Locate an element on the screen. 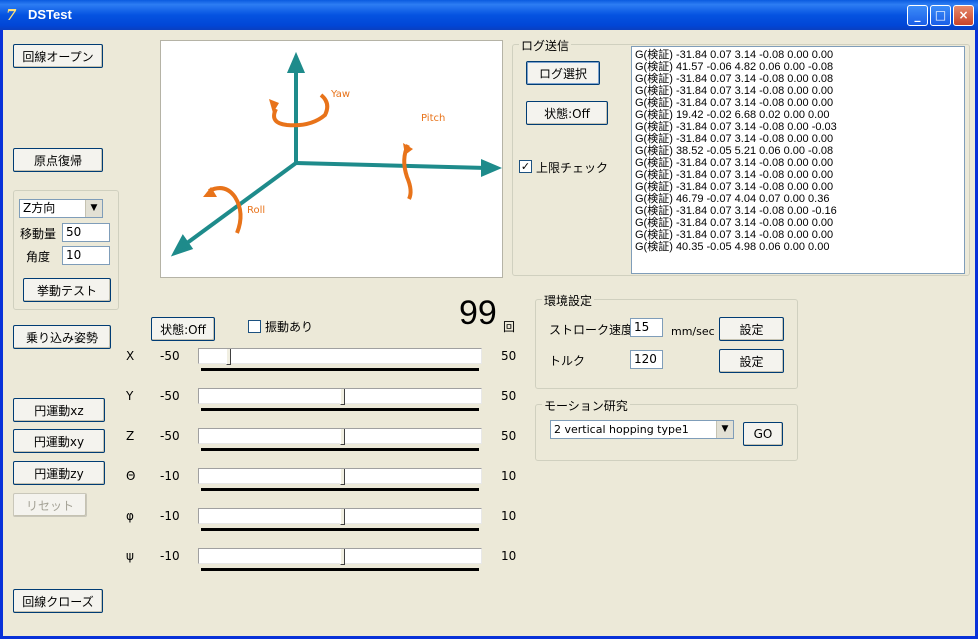 This screenshot has width=978, height=639. set-torque-button: 設定 is located at coordinates (751, 361).